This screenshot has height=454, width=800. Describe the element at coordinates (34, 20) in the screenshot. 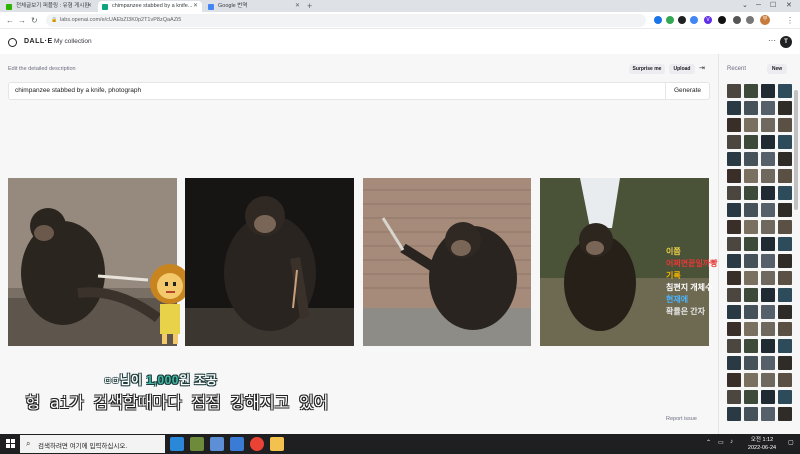

I see `reload-icon: ↻` at that location.